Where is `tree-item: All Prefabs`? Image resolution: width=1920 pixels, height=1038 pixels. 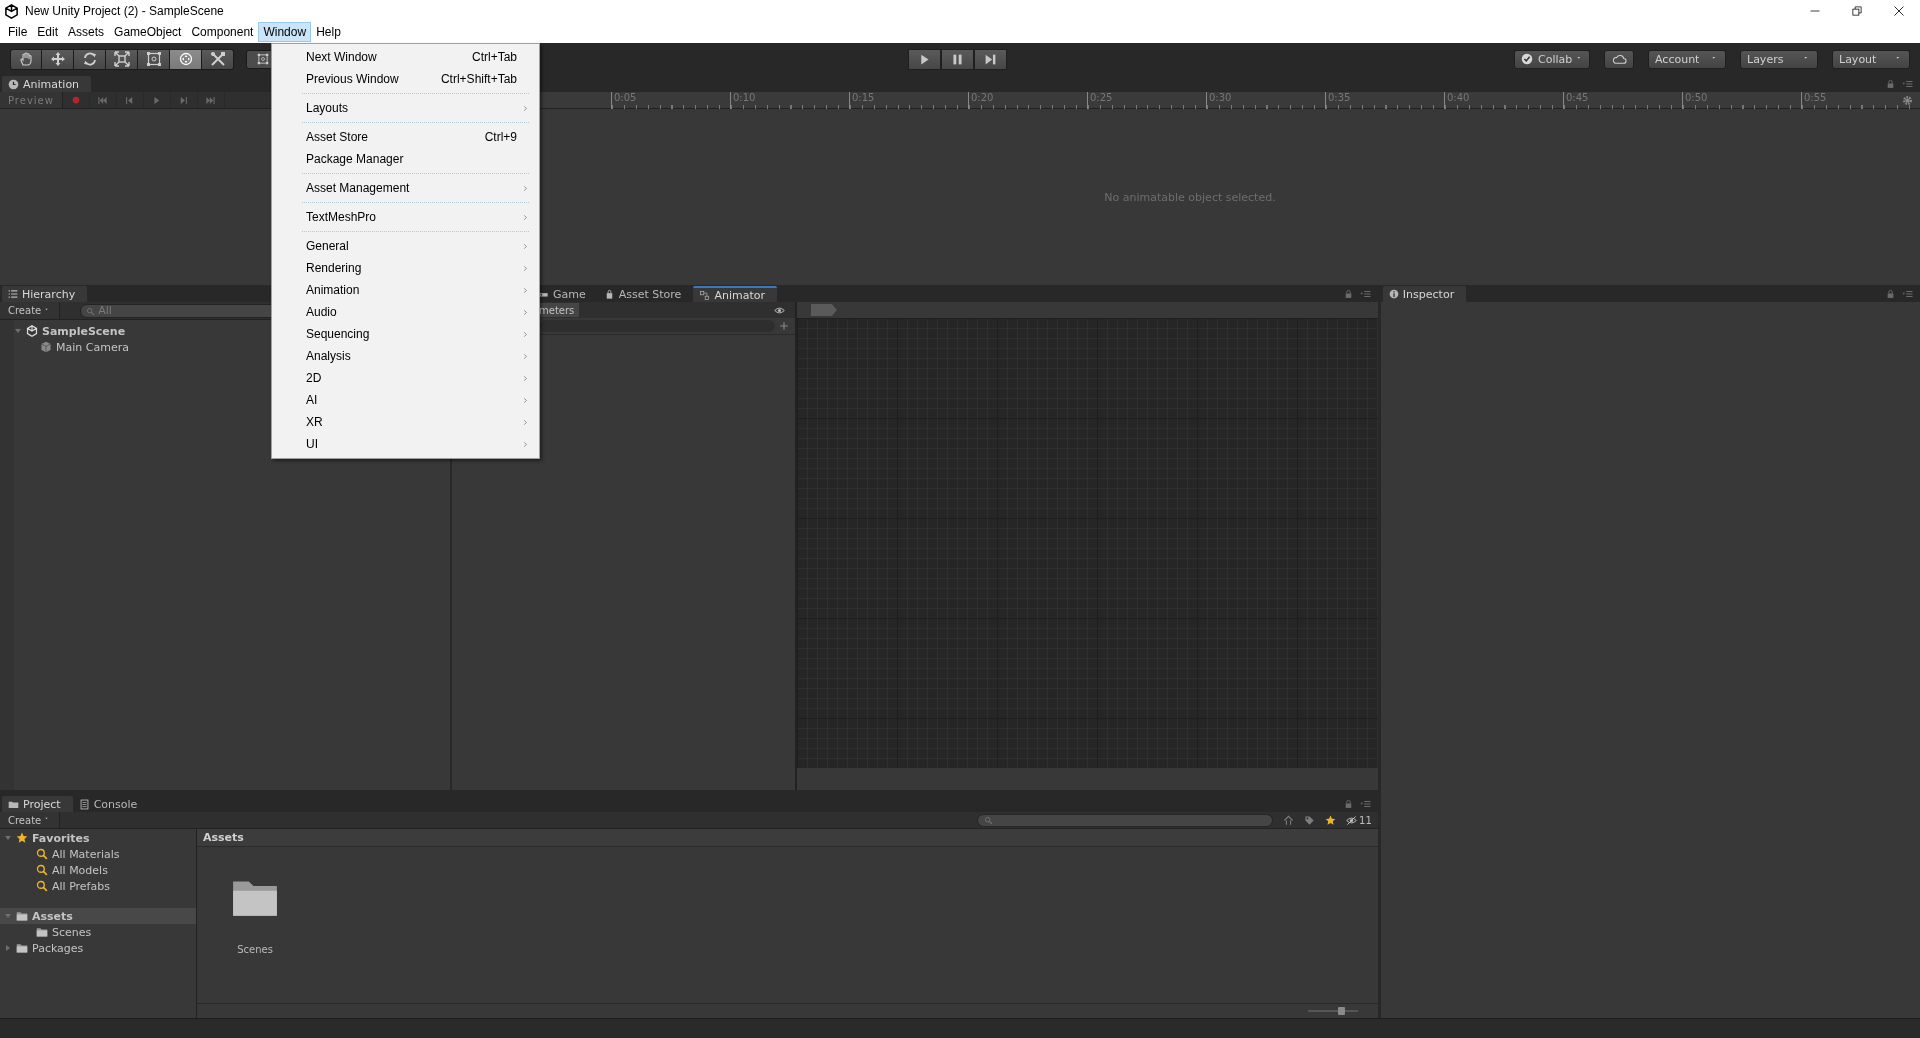 tree-item: All Prefabs is located at coordinates (98, 886).